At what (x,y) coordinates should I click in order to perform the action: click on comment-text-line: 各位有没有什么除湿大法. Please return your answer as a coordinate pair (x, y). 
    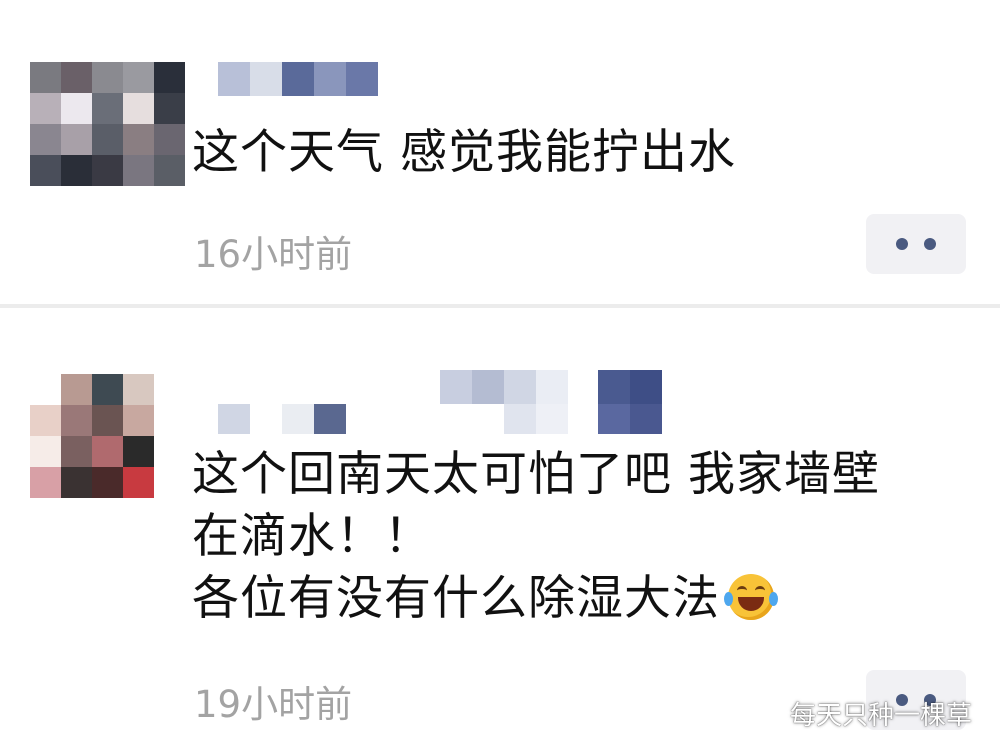
    Looking at the image, I should click on (536, 599).